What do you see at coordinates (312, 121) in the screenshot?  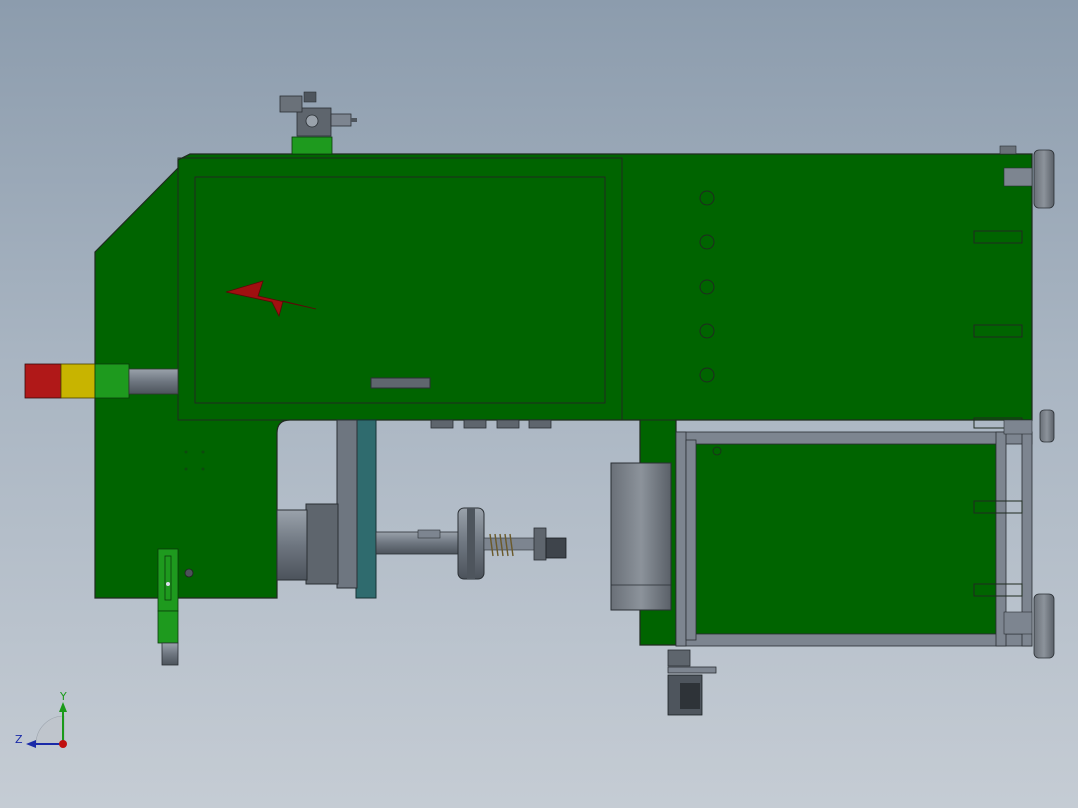 I see `valve-knob` at bounding box center [312, 121].